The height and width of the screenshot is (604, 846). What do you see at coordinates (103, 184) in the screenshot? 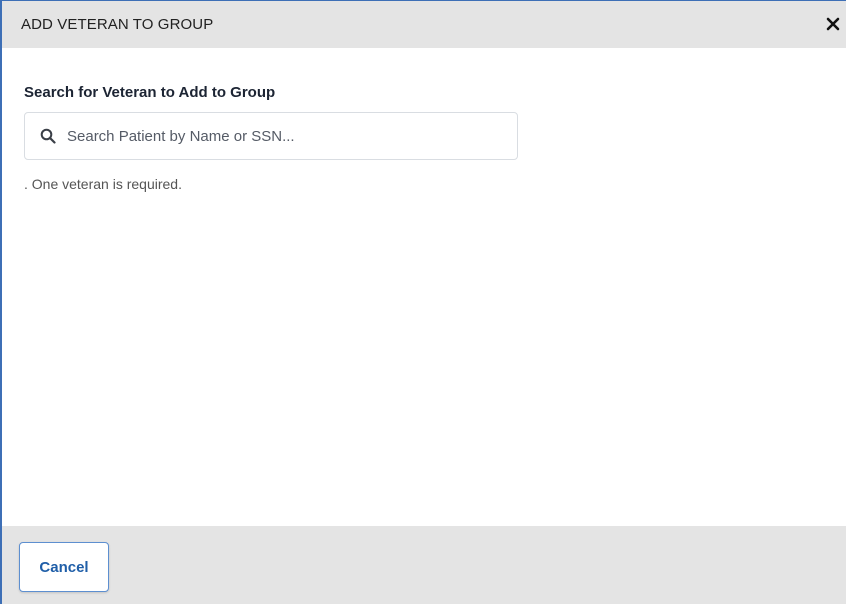
I see `validation-message: . One veteran is required.` at bounding box center [103, 184].